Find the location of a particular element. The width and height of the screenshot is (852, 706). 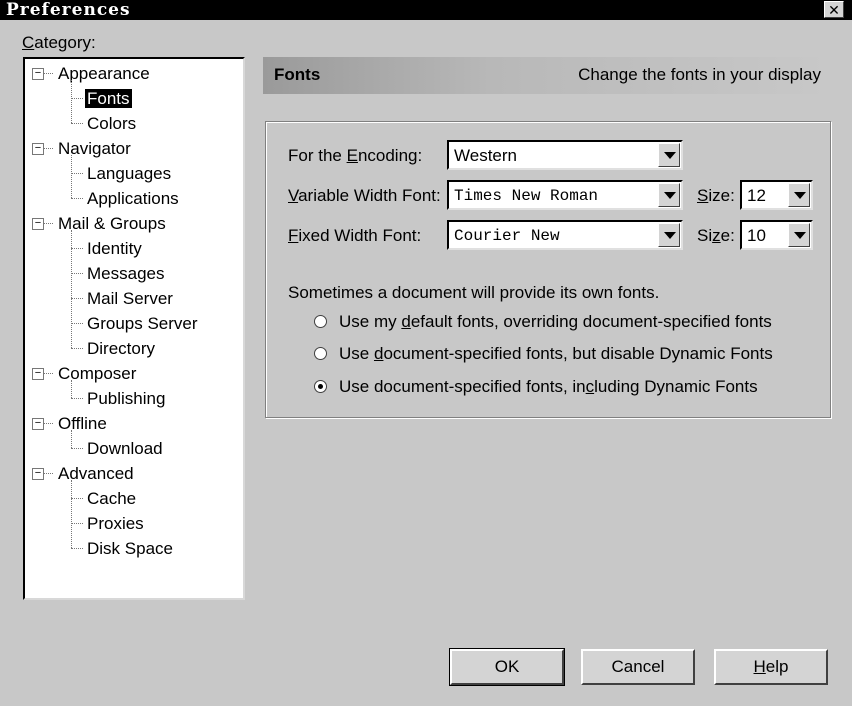

tree-item-label: Colors is located at coordinates (112, 123).